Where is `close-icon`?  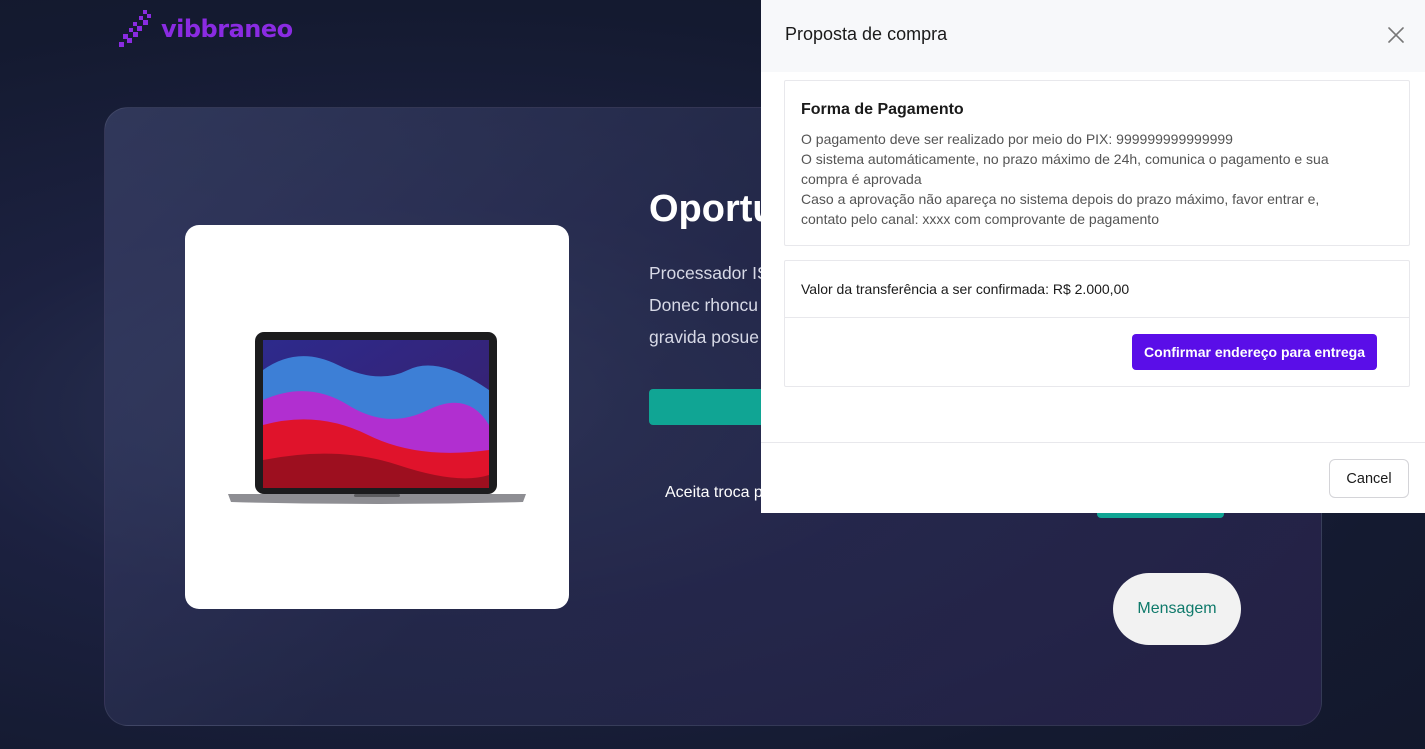 close-icon is located at coordinates (1396, 35).